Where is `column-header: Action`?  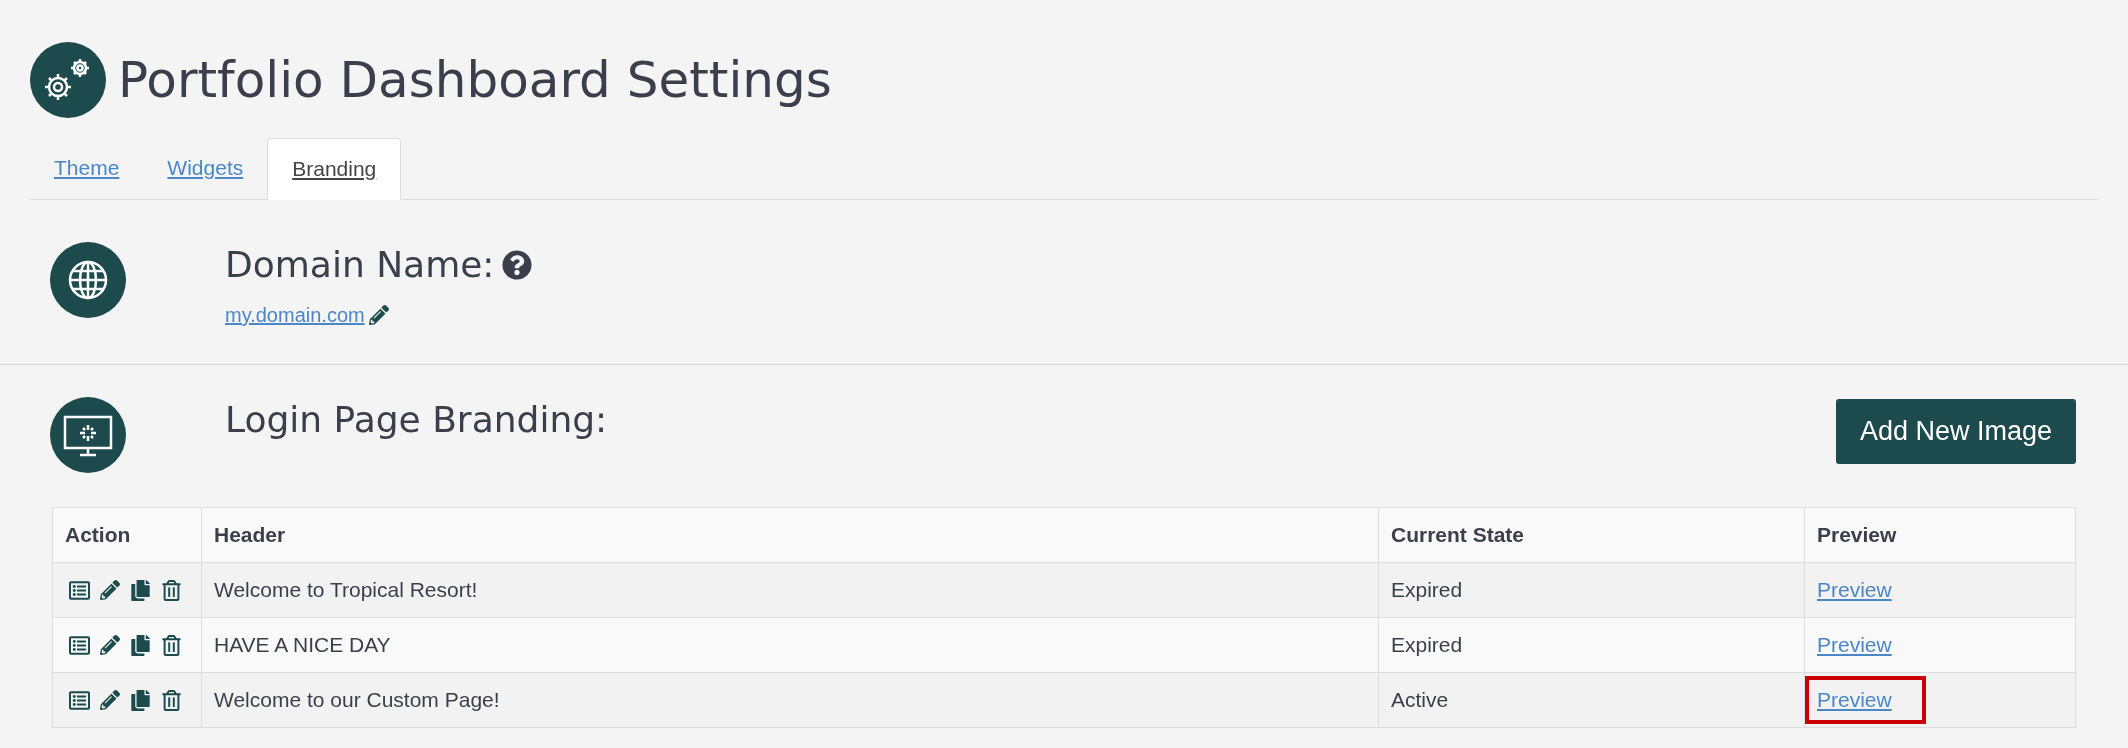
column-header: Action is located at coordinates (127, 535).